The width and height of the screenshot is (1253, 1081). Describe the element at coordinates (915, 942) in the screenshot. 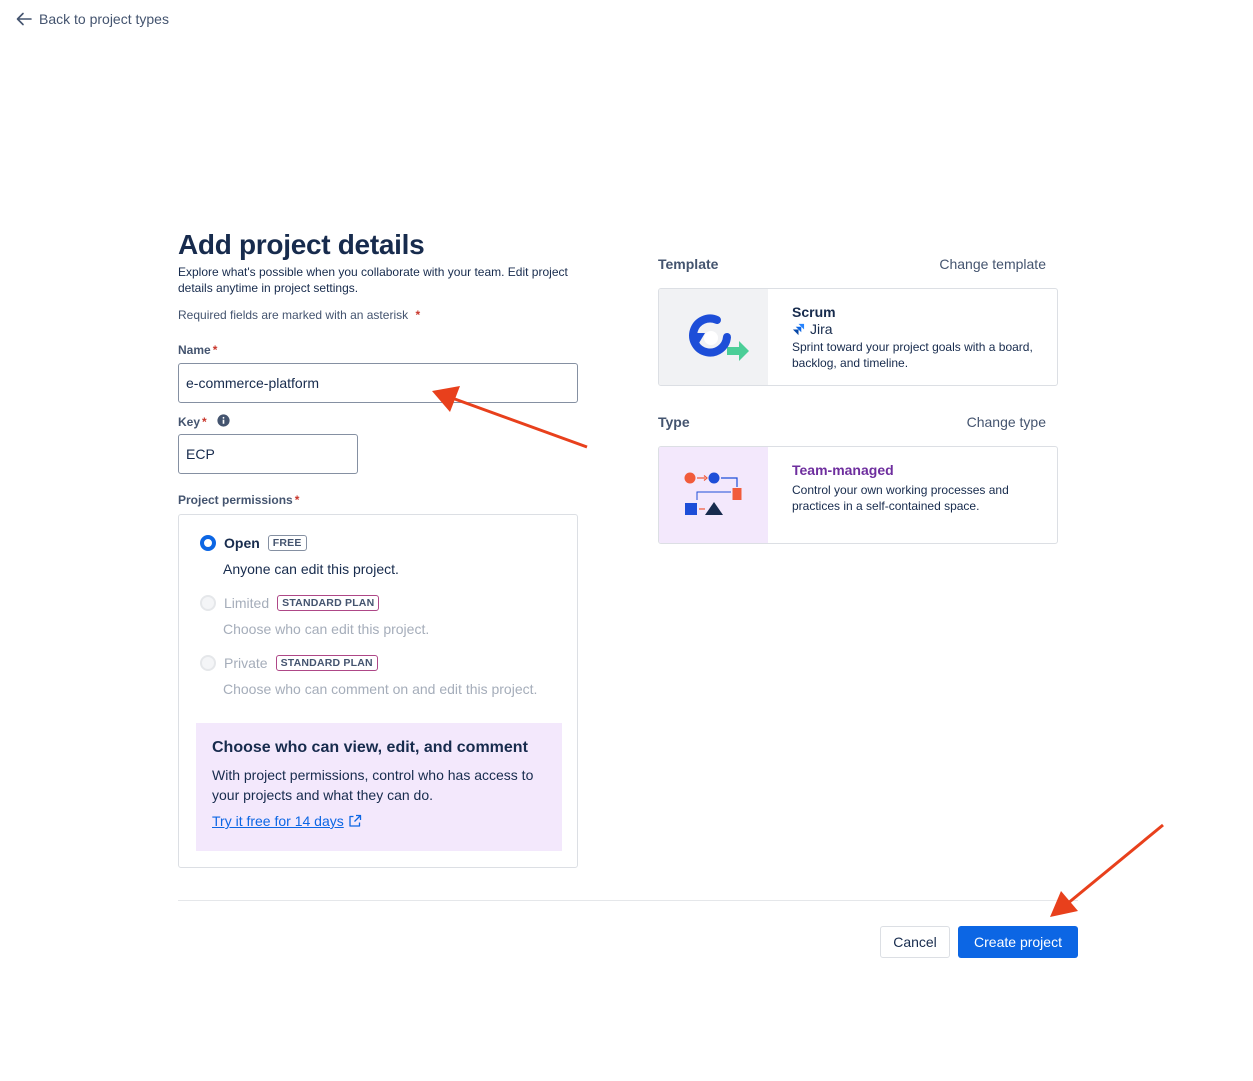

I see `cancel-button: Cancel` at that location.